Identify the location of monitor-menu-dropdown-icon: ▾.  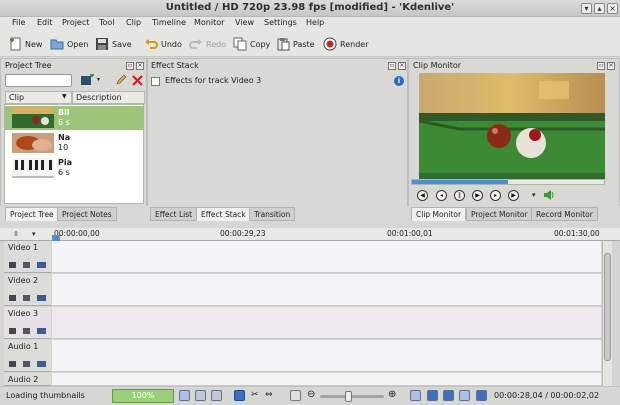
(534, 195).